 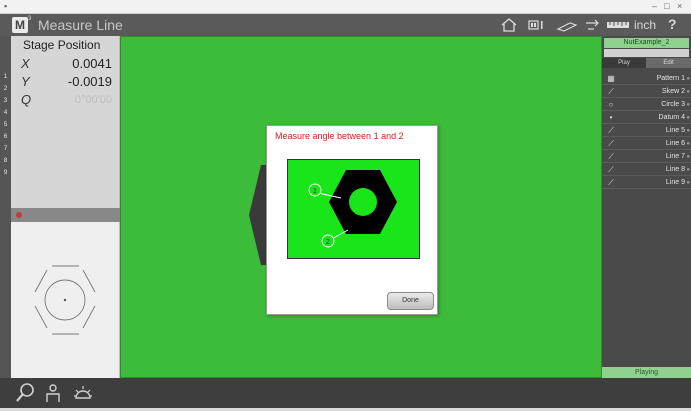 What do you see at coordinates (30, 19) in the screenshot?
I see `app-logo-superscript: 3` at bounding box center [30, 19].